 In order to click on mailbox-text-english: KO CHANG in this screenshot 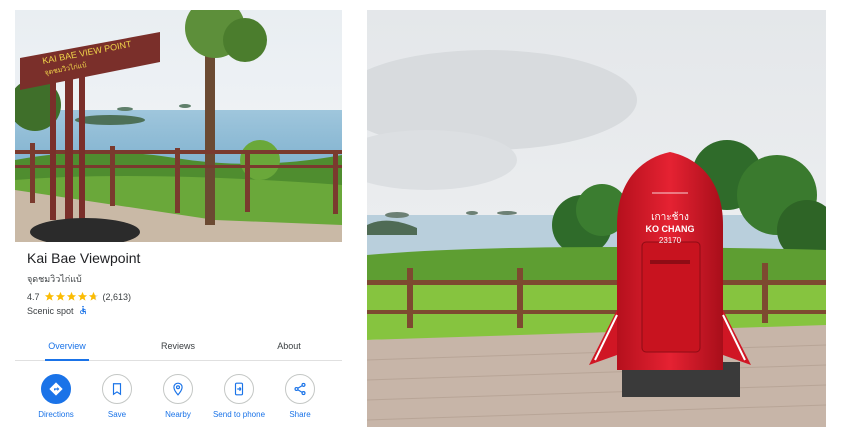, I will do `click(670, 229)`.